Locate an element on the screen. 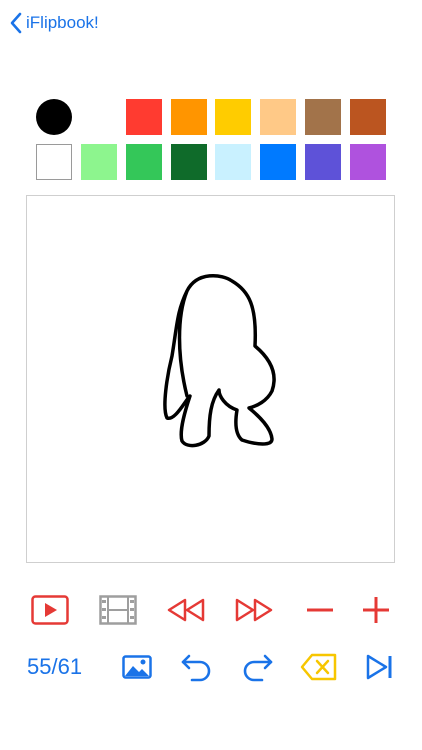 This screenshot has width=422, height=750. minus-icon is located at coordinates (320, 610).